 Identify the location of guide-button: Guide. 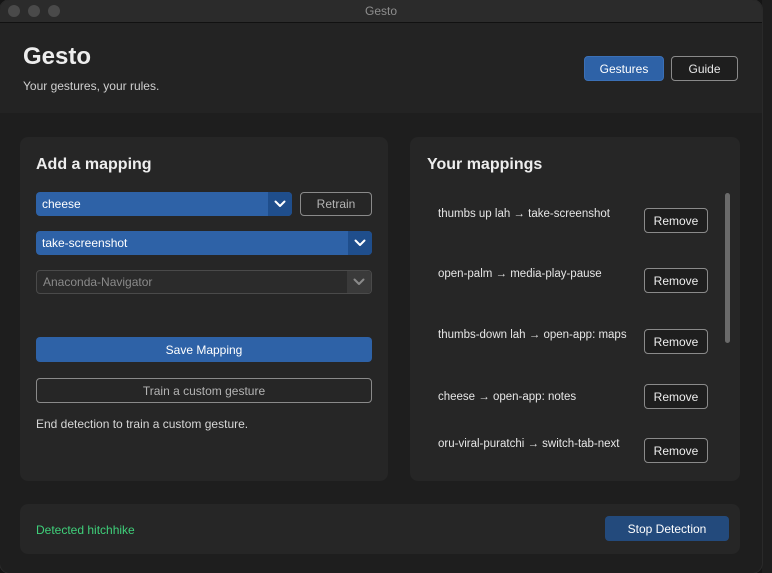
(704, 68).